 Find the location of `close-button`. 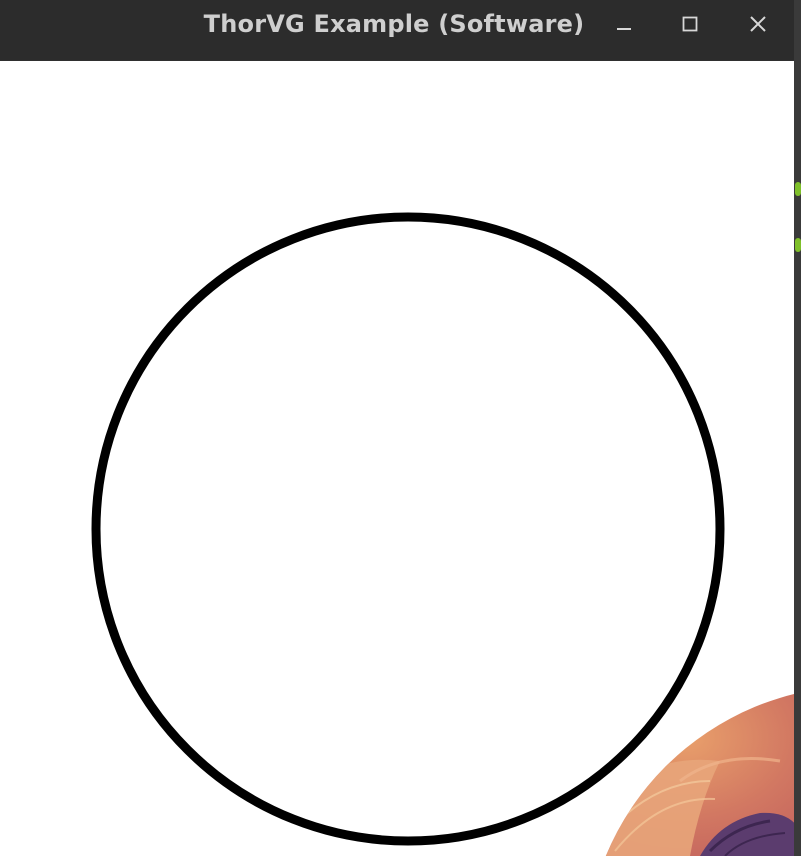

close-button is located at coordinates (758, 24).